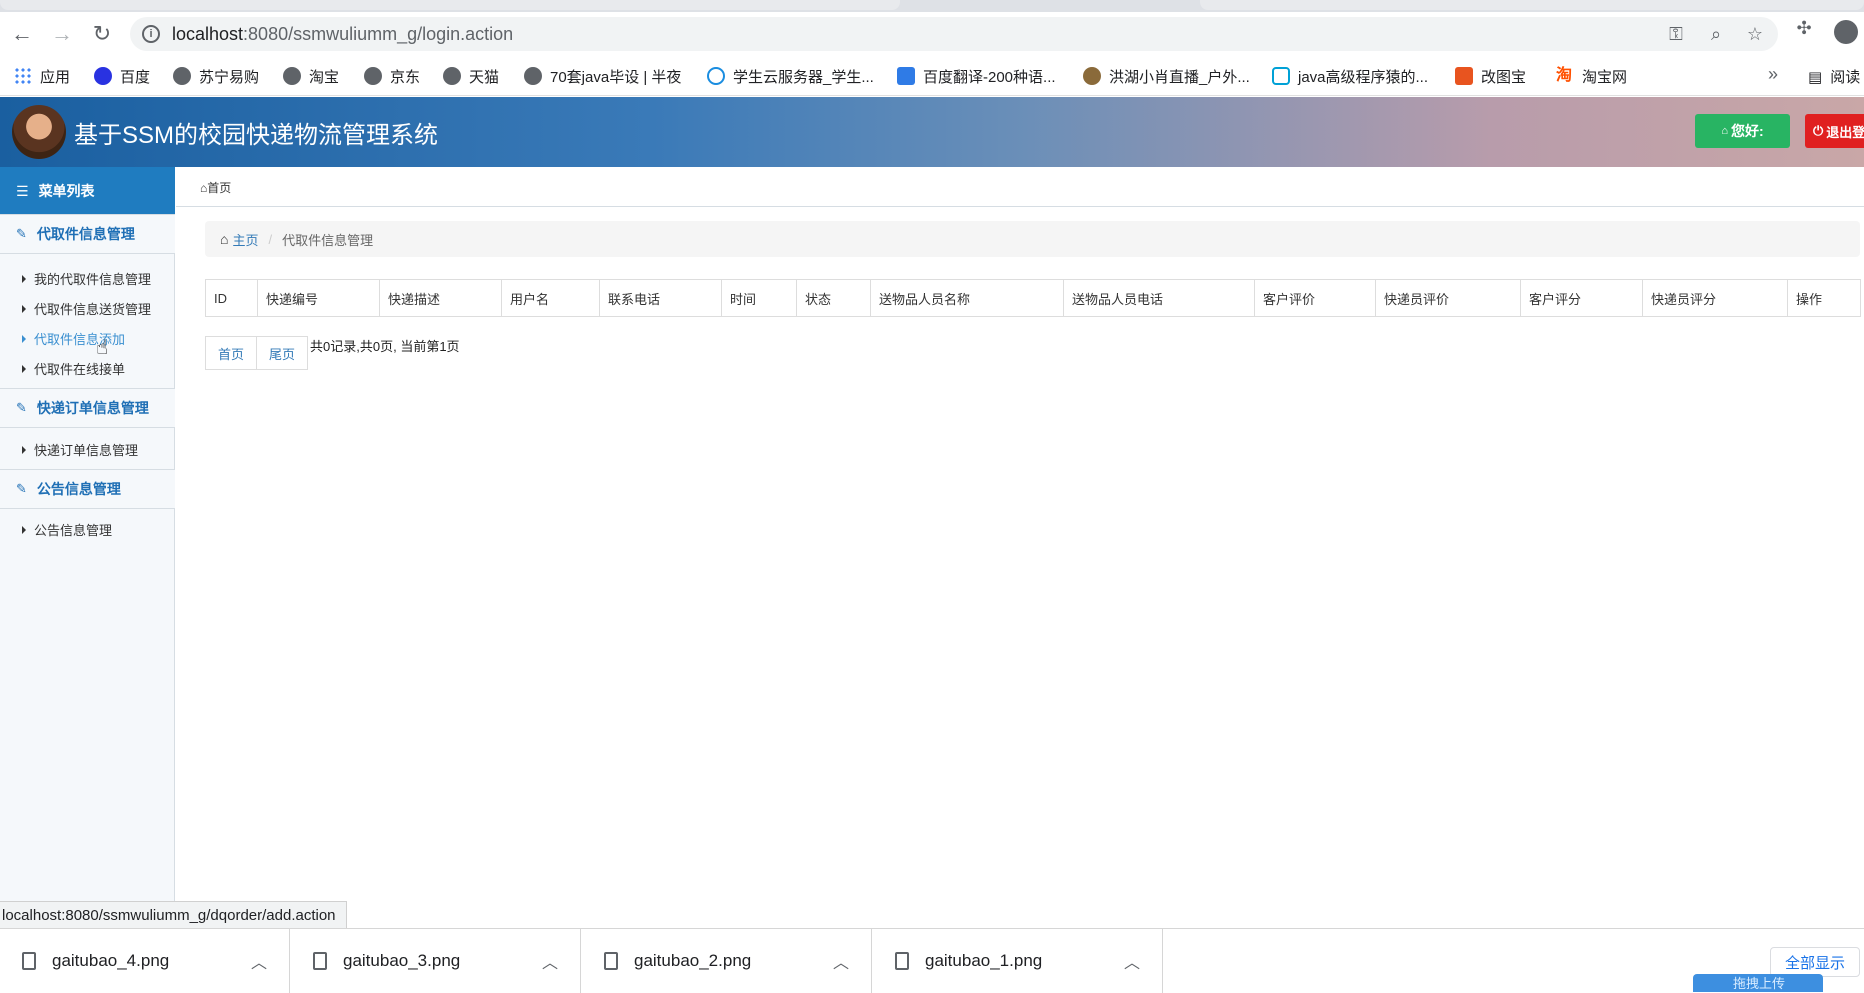 The image size is (1864, 993). Describe the element at coordinates (1020, 187) in the screenshot. I see `top-crumb-bar: ⌂首页` at that location.